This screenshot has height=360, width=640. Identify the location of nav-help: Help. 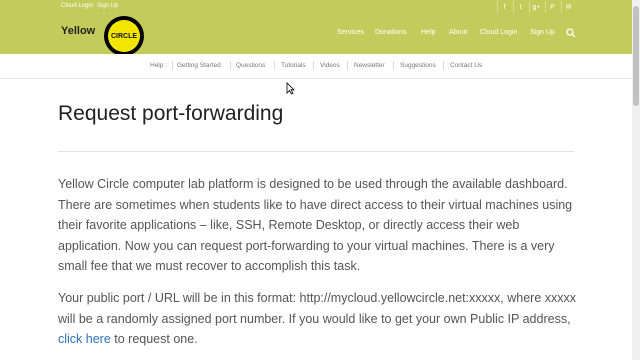
(428, 32).